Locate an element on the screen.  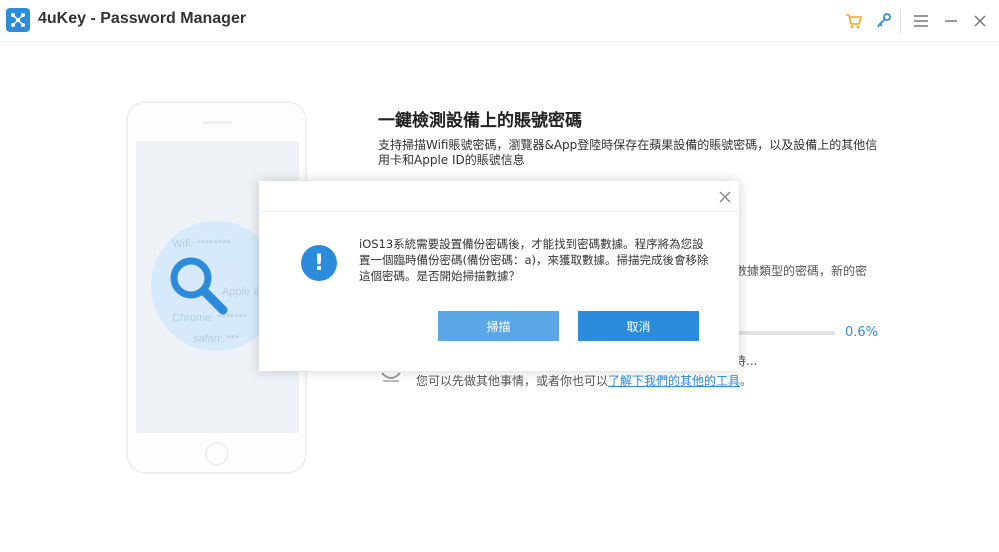
minimize-icon is located at coordinates (951, 21).